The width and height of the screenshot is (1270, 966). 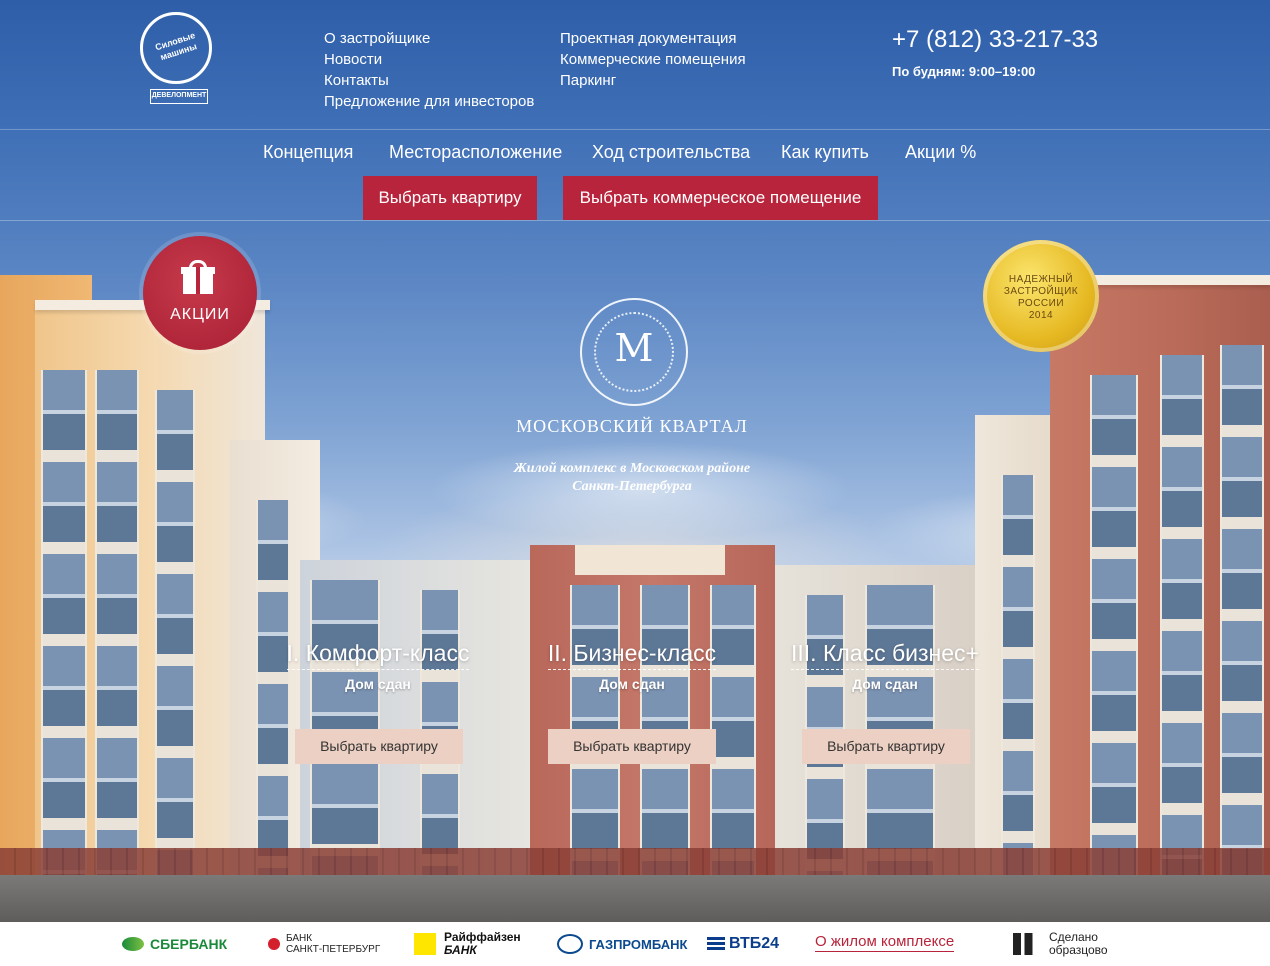 I want to click on award-line-3: РОССИИ, so click(x=1041, y=303).